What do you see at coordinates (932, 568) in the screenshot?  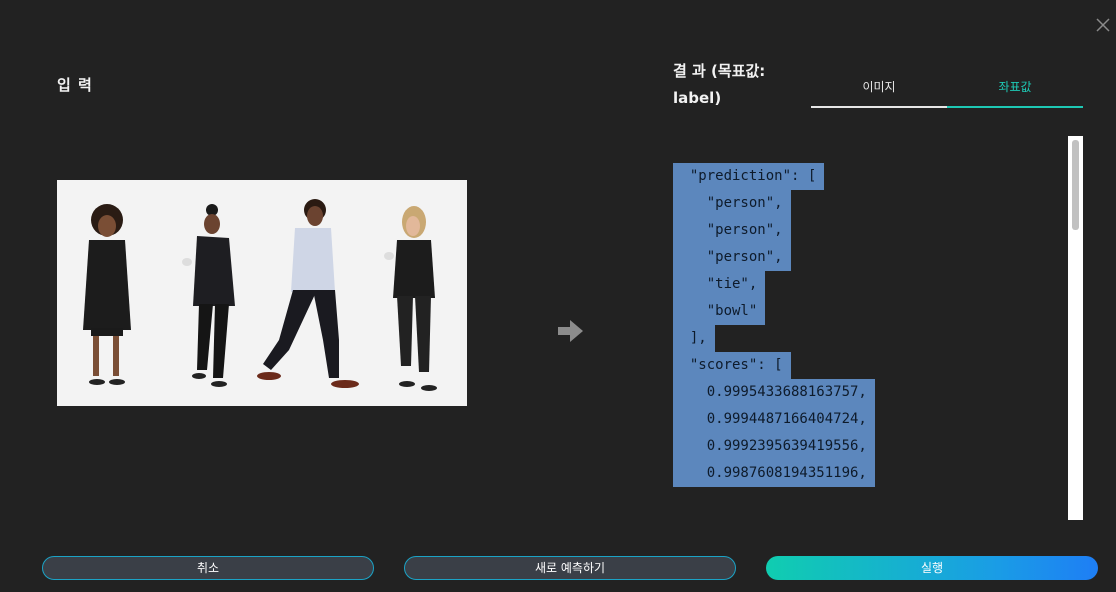 I see `run-button: 실행` at bounding box center [932, 568].